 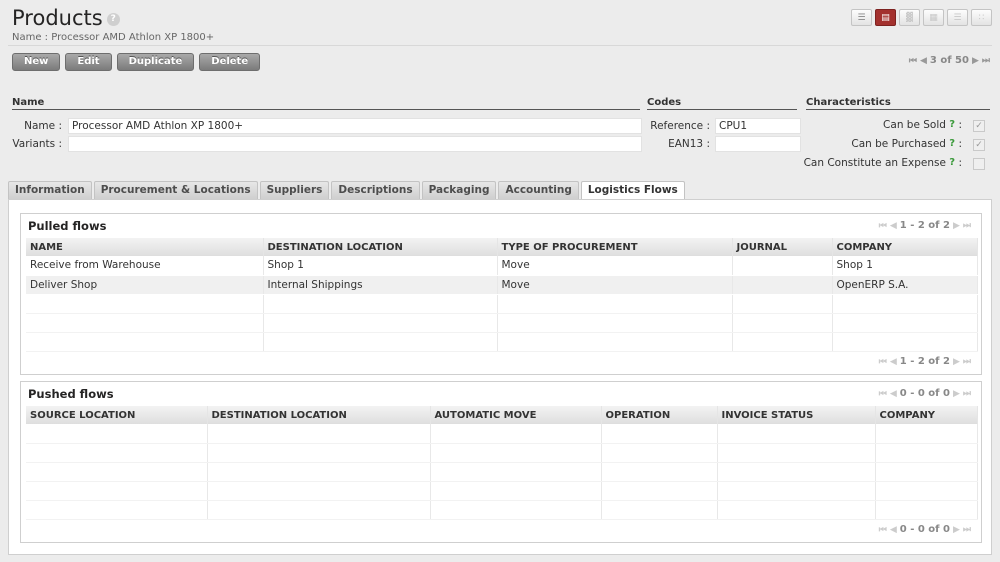 What do you see at coordinates (43, 126) in the screenshot?
I see `name-label: Name :` at bounding box center [43, 126].